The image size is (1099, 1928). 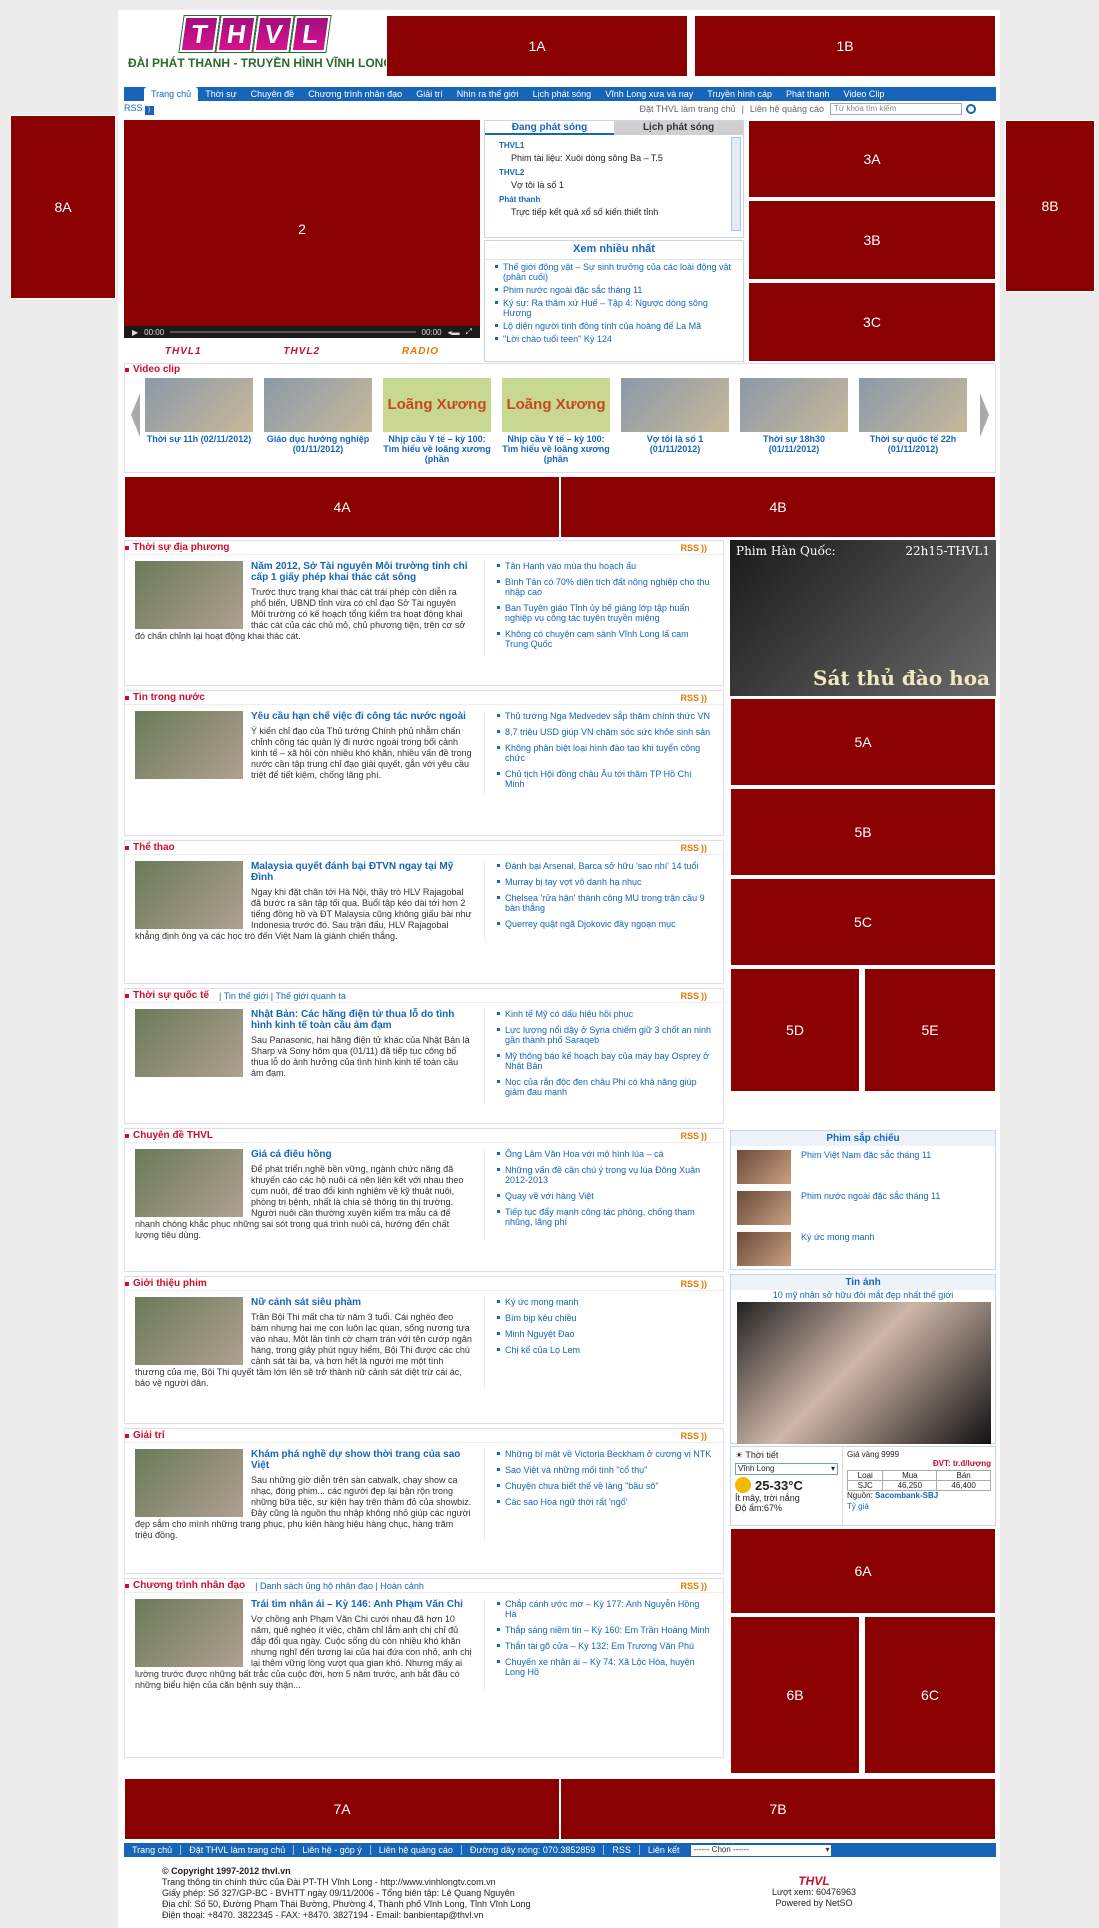 I want to click on video-item: Thời sự 11h (02/11/2012), so click(x=199, y=421).